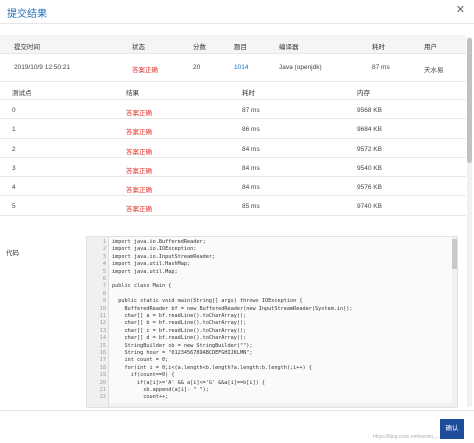 This screenshot has width=474, height=443. I want to click on code-line-text: import java.io.IOException;, so click(154, 249).